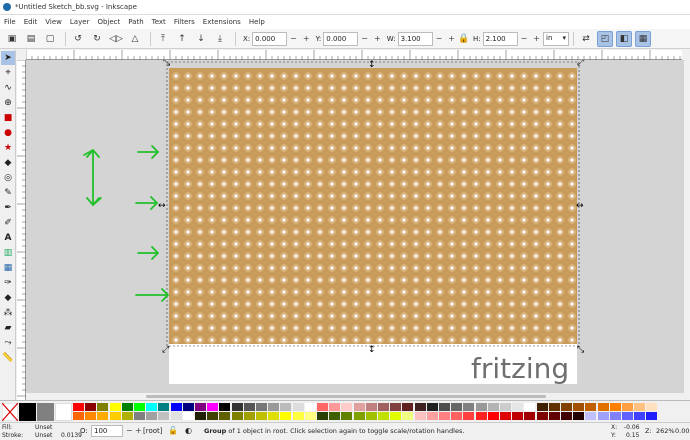  I want to click on no-paint-swatch, so click(10, 412).